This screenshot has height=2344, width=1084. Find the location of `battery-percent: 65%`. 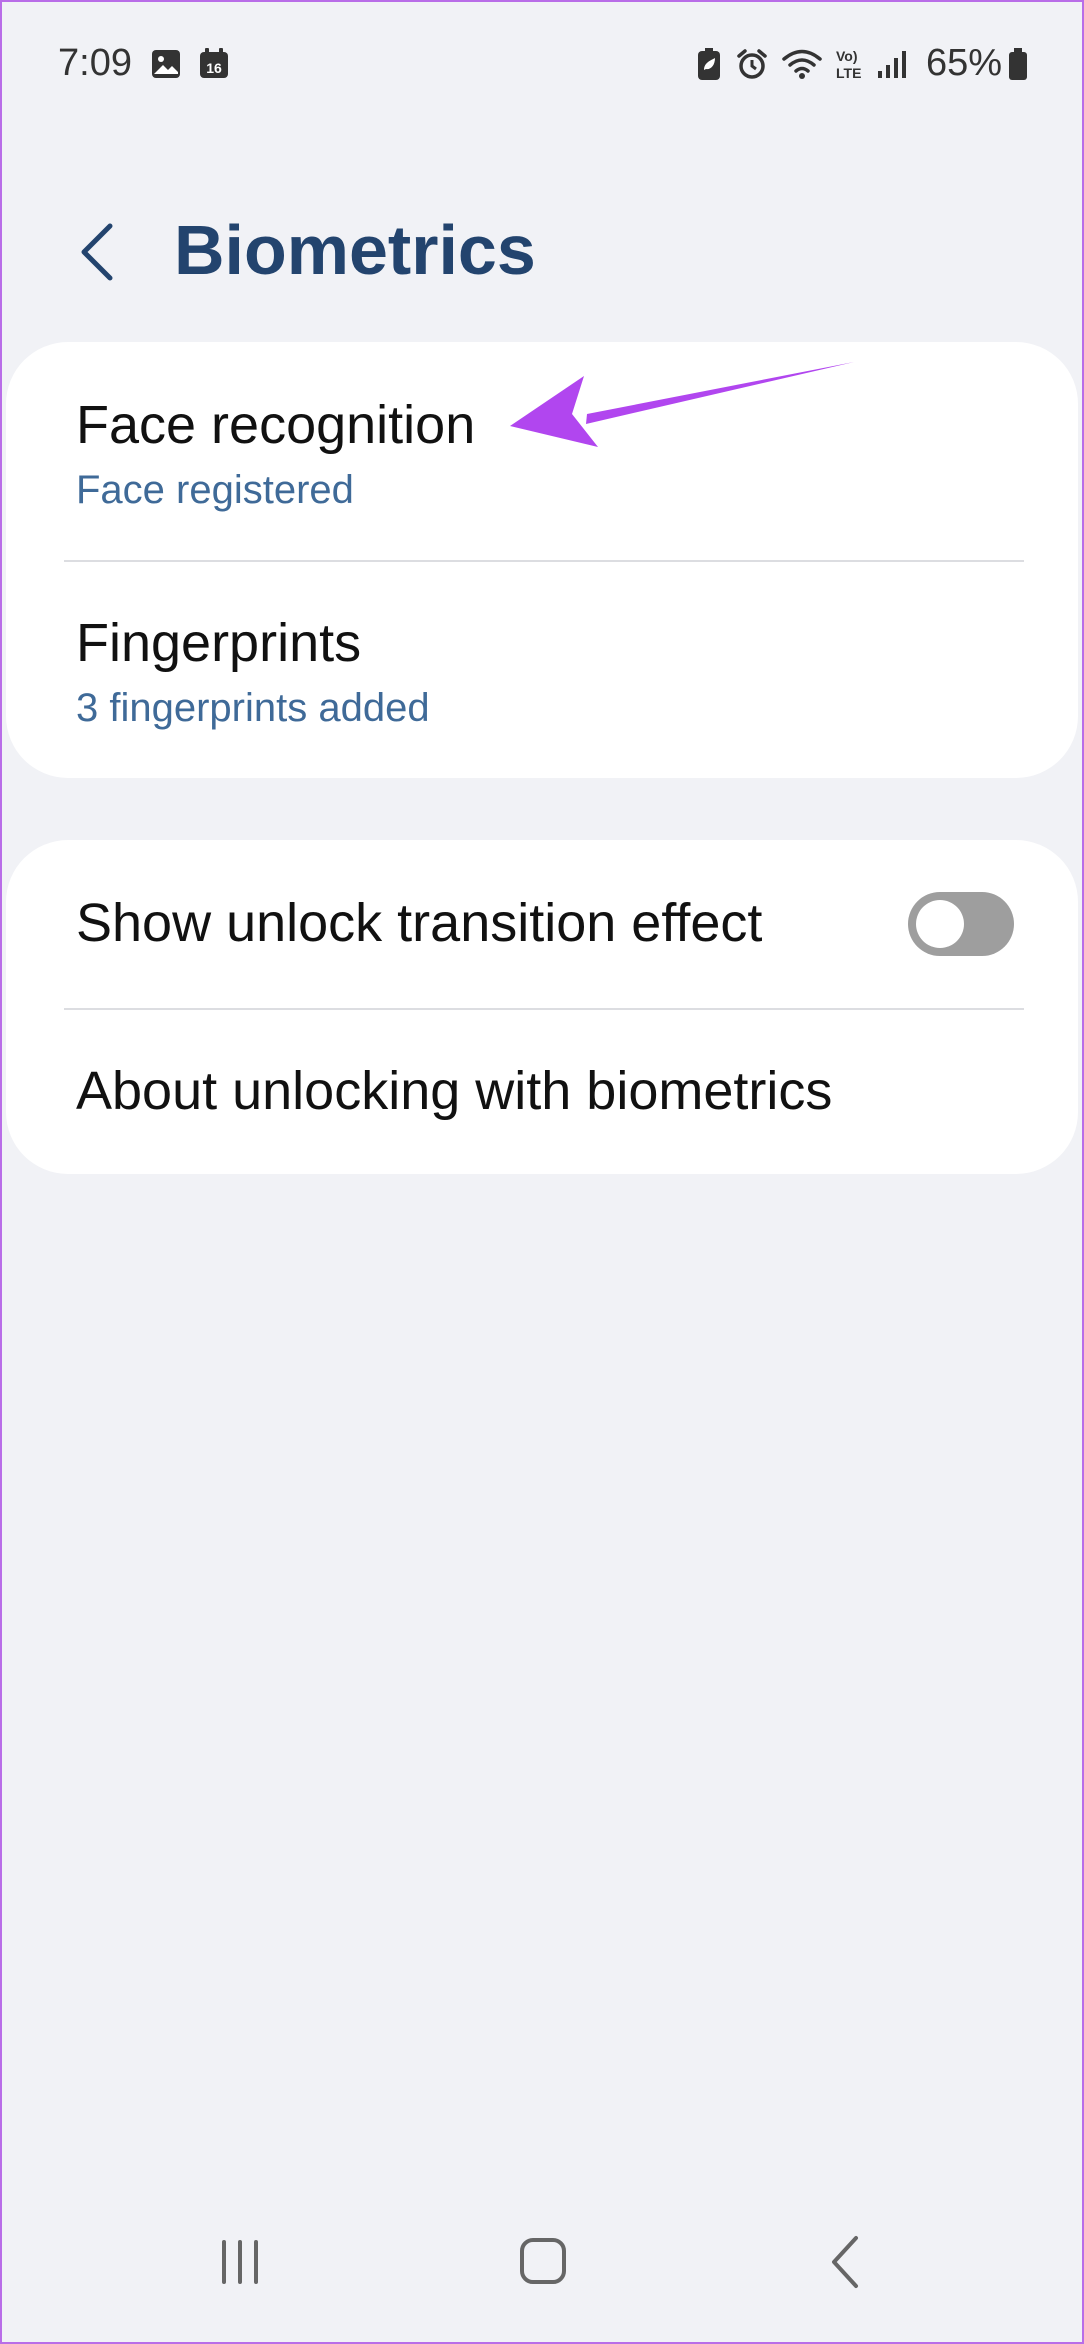

battery-percent: 65% is located at coordinates (963, 63).